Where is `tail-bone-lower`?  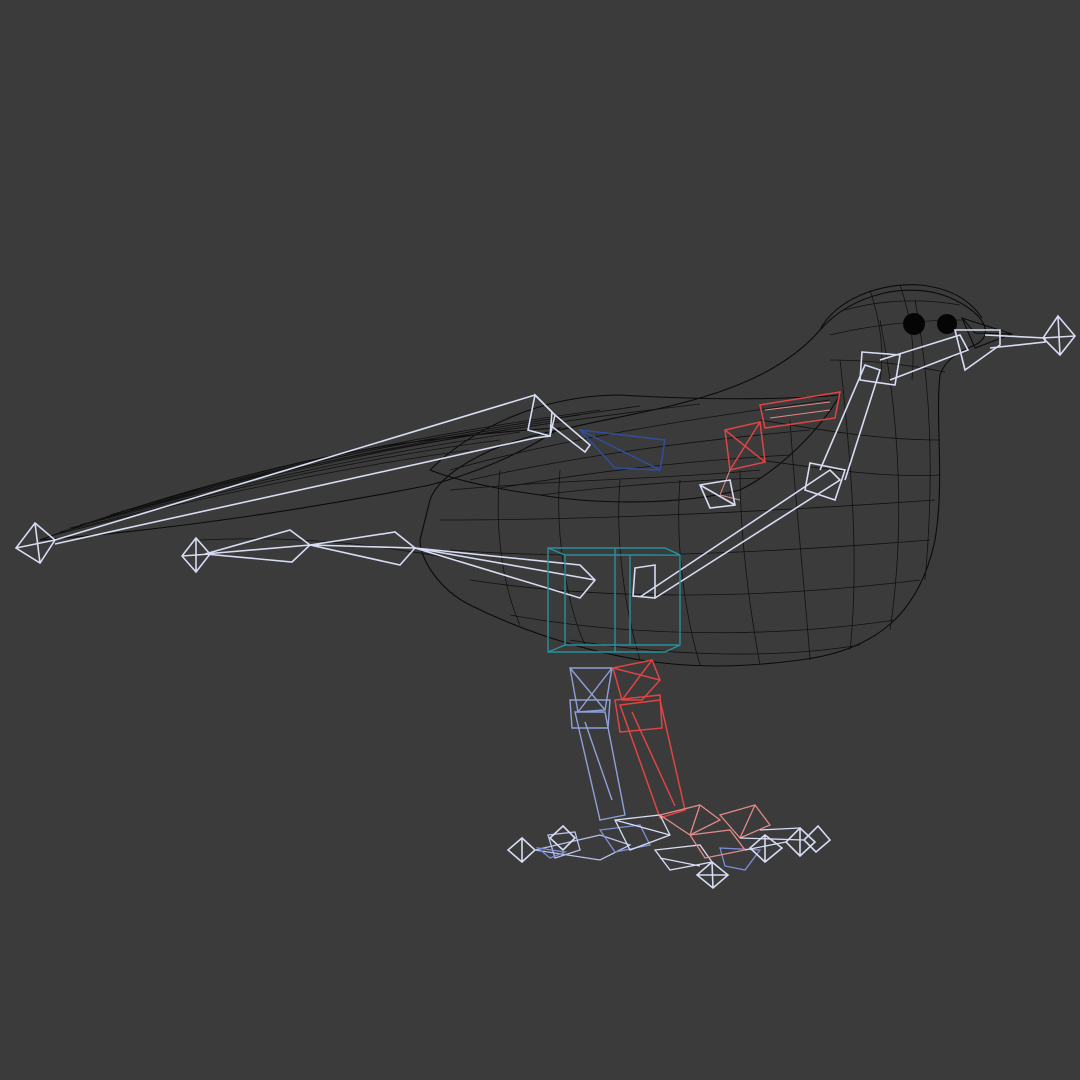 tail-bone-lower is located at coordinates (258, 546).